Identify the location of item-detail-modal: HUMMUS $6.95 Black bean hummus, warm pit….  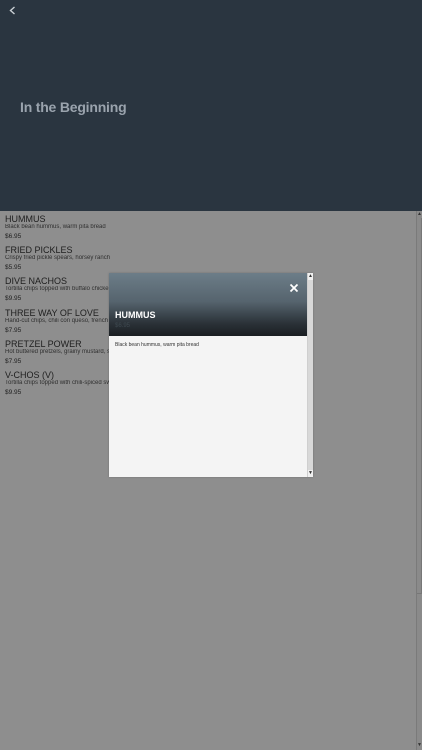
(211, 375).